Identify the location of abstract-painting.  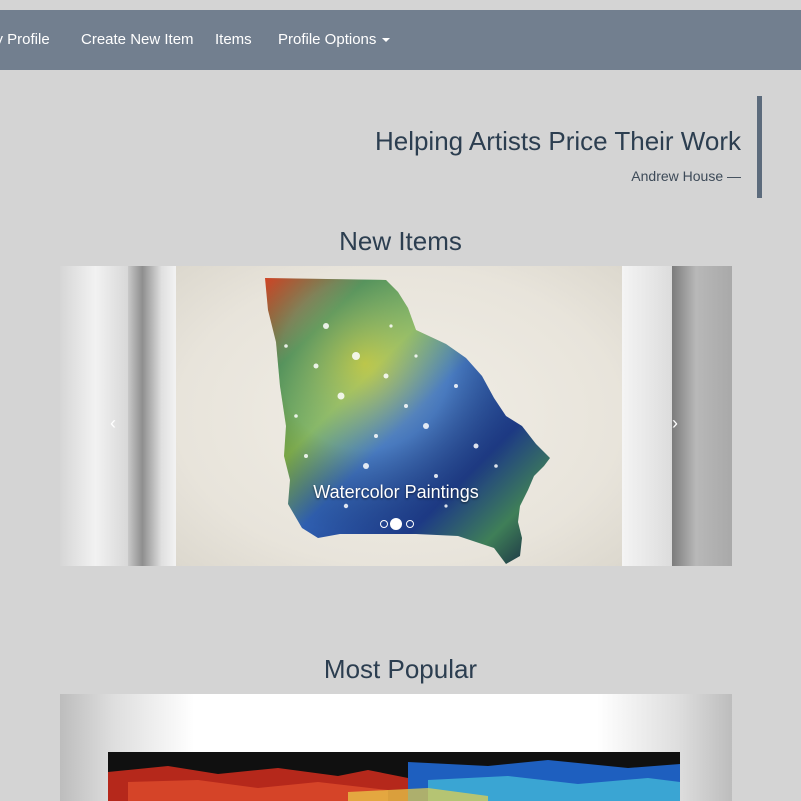
(394, 776).